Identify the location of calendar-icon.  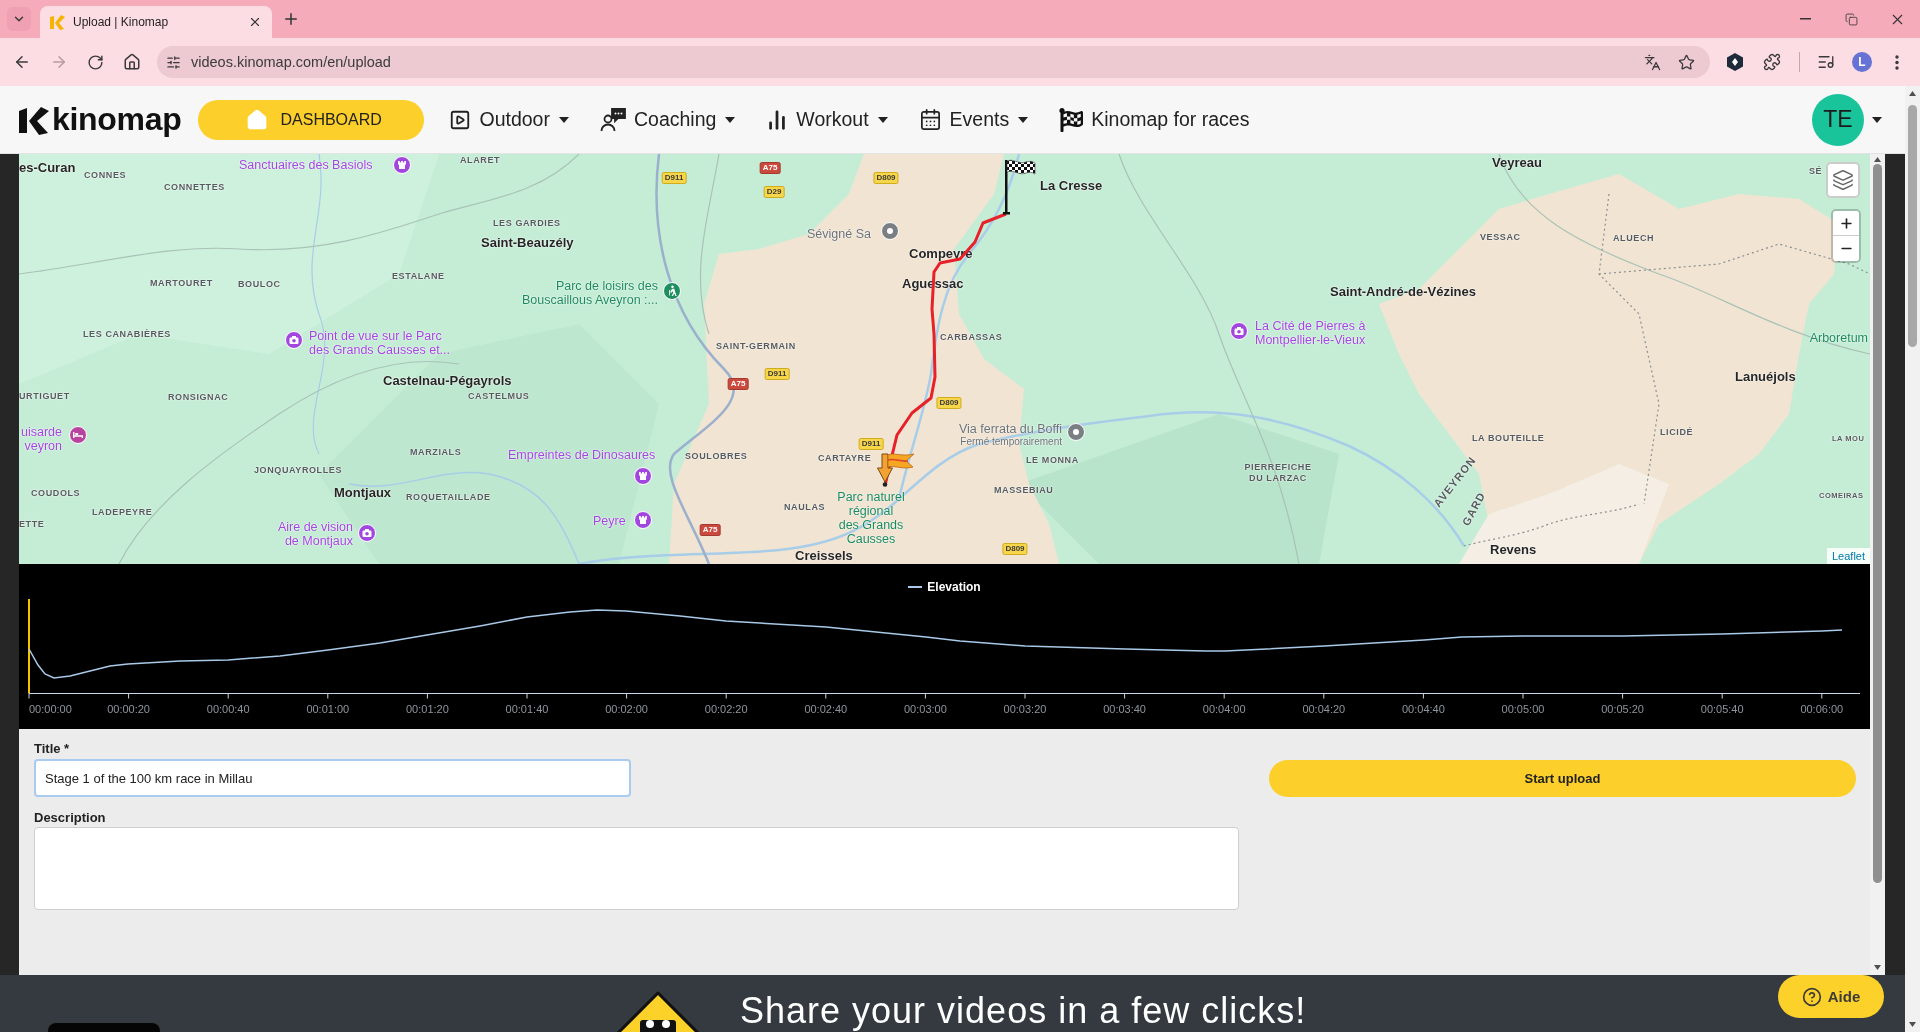
(930, 119).